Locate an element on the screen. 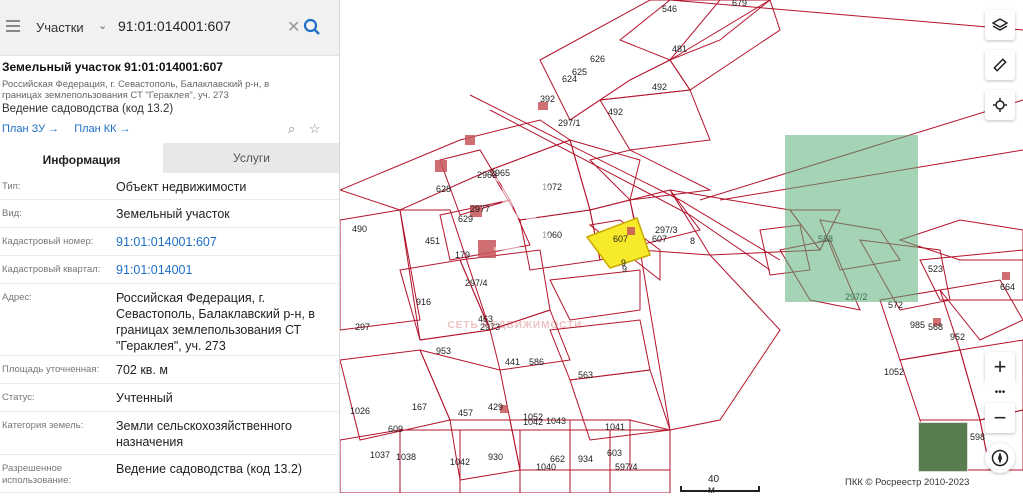  parcel-label: 1043 is located at coordinates (556, 421).